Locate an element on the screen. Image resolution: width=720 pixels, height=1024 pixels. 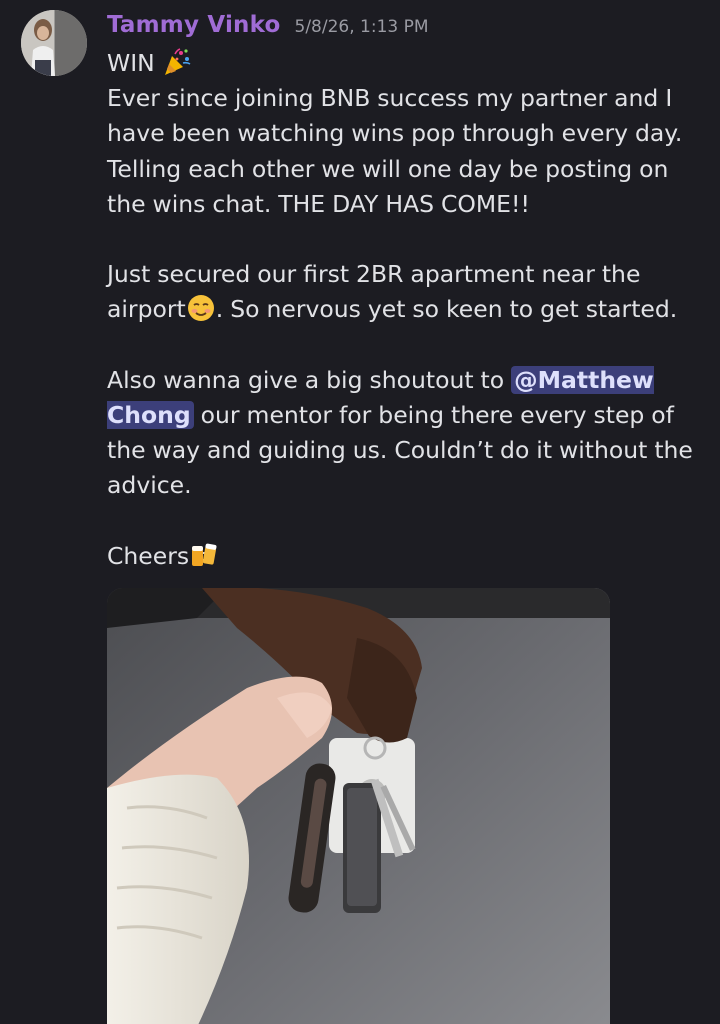
author-name: Tammy Vinko is located at coordinates (194, 25).